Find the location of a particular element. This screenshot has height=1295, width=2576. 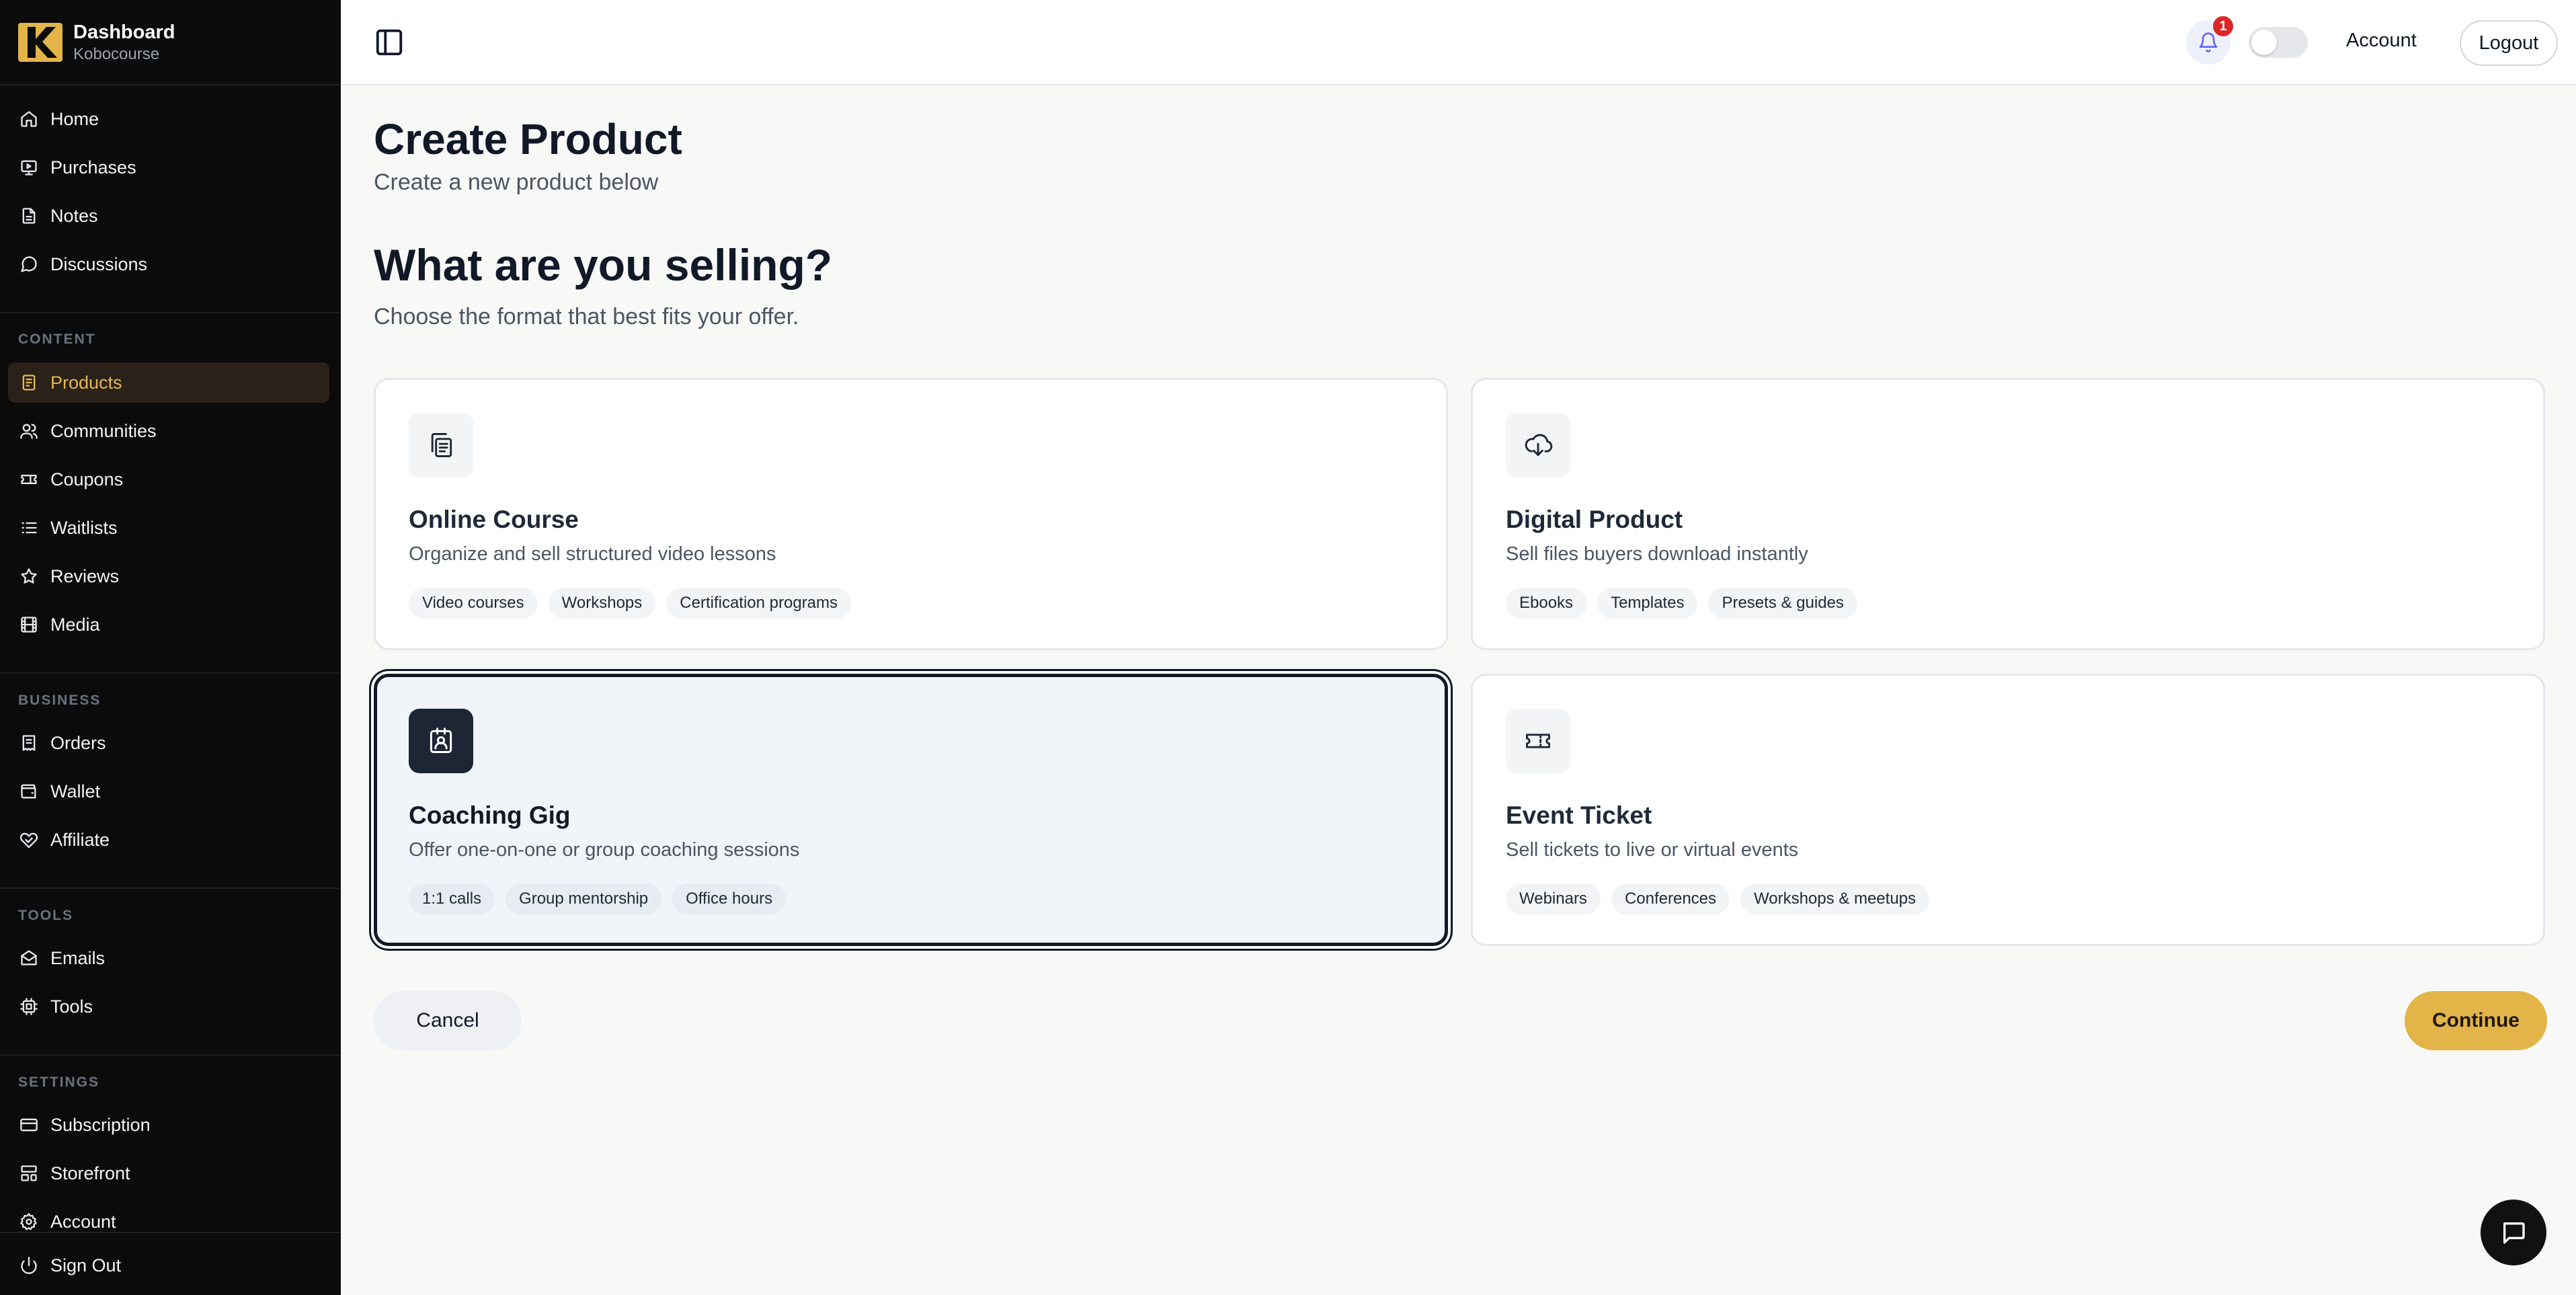

continue-button: Continue is located at coordinates (2476, 1020).